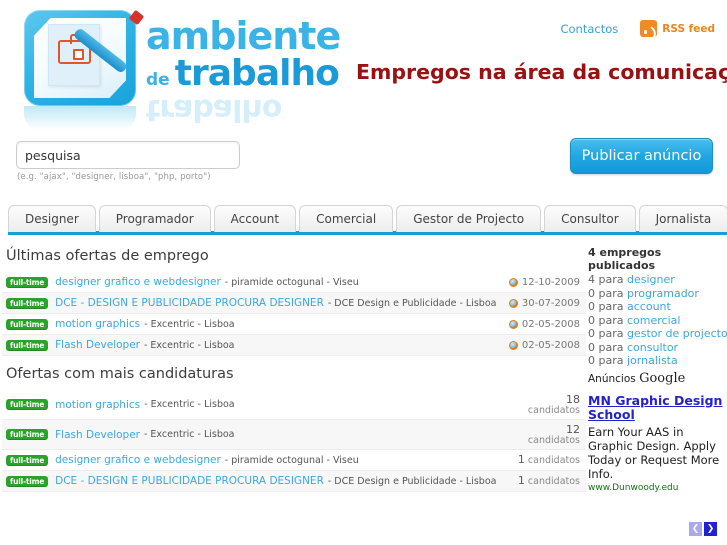  What do you see at coordinates (412, 481) in the screenshot?
I see `job-company-location: - DCE Design e Publicidade - Lisboa` at bounding box center [412, 481].